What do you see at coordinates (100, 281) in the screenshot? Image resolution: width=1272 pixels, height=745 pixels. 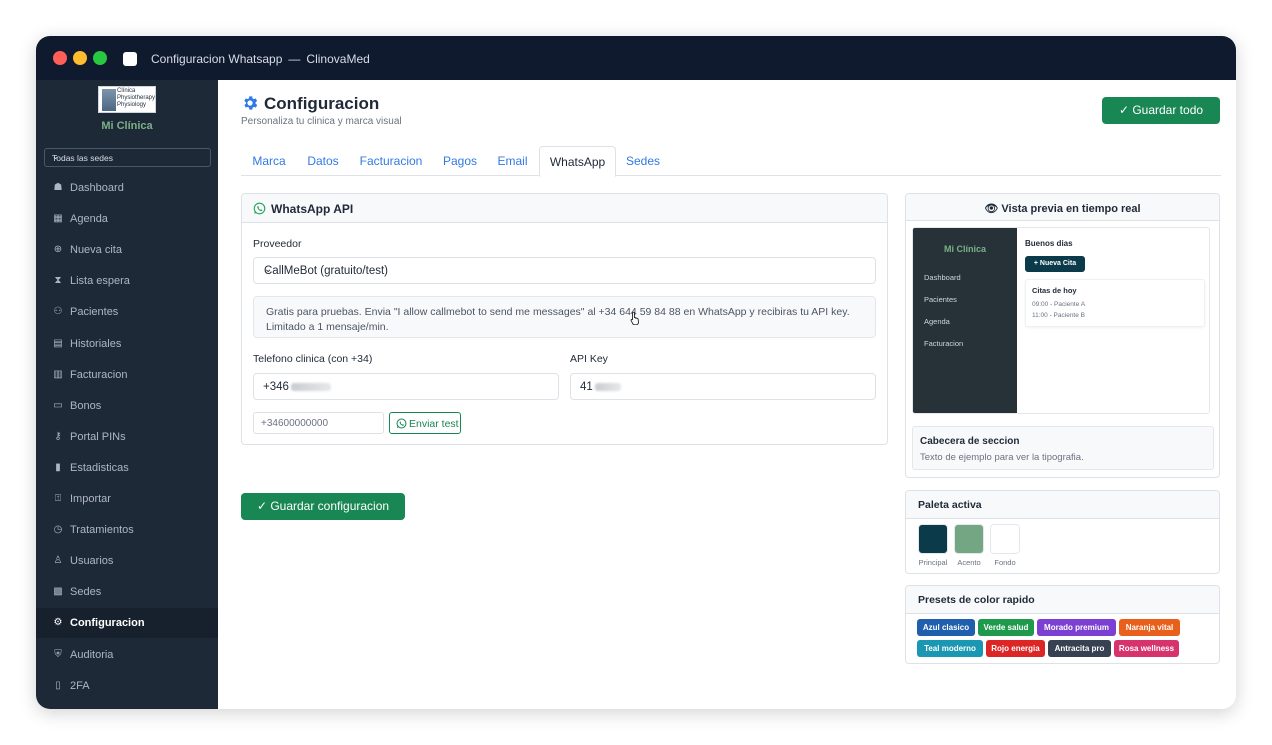 I see `sidebar-item-label: Lista espera` at bounding box center [100, 281].